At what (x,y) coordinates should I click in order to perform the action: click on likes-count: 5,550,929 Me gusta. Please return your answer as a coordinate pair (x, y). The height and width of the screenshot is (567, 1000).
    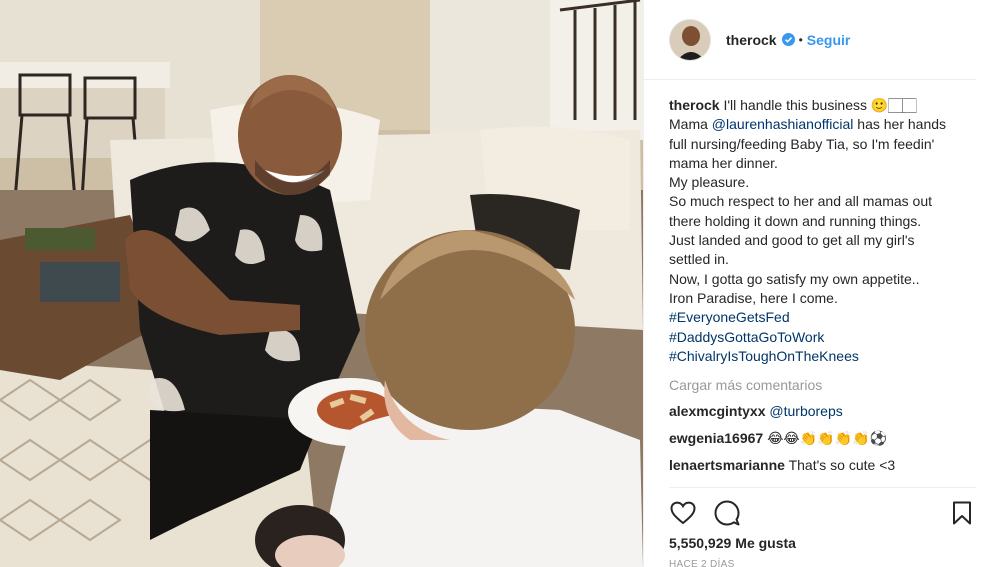
    Looking at the image, I should click on (732, 543).